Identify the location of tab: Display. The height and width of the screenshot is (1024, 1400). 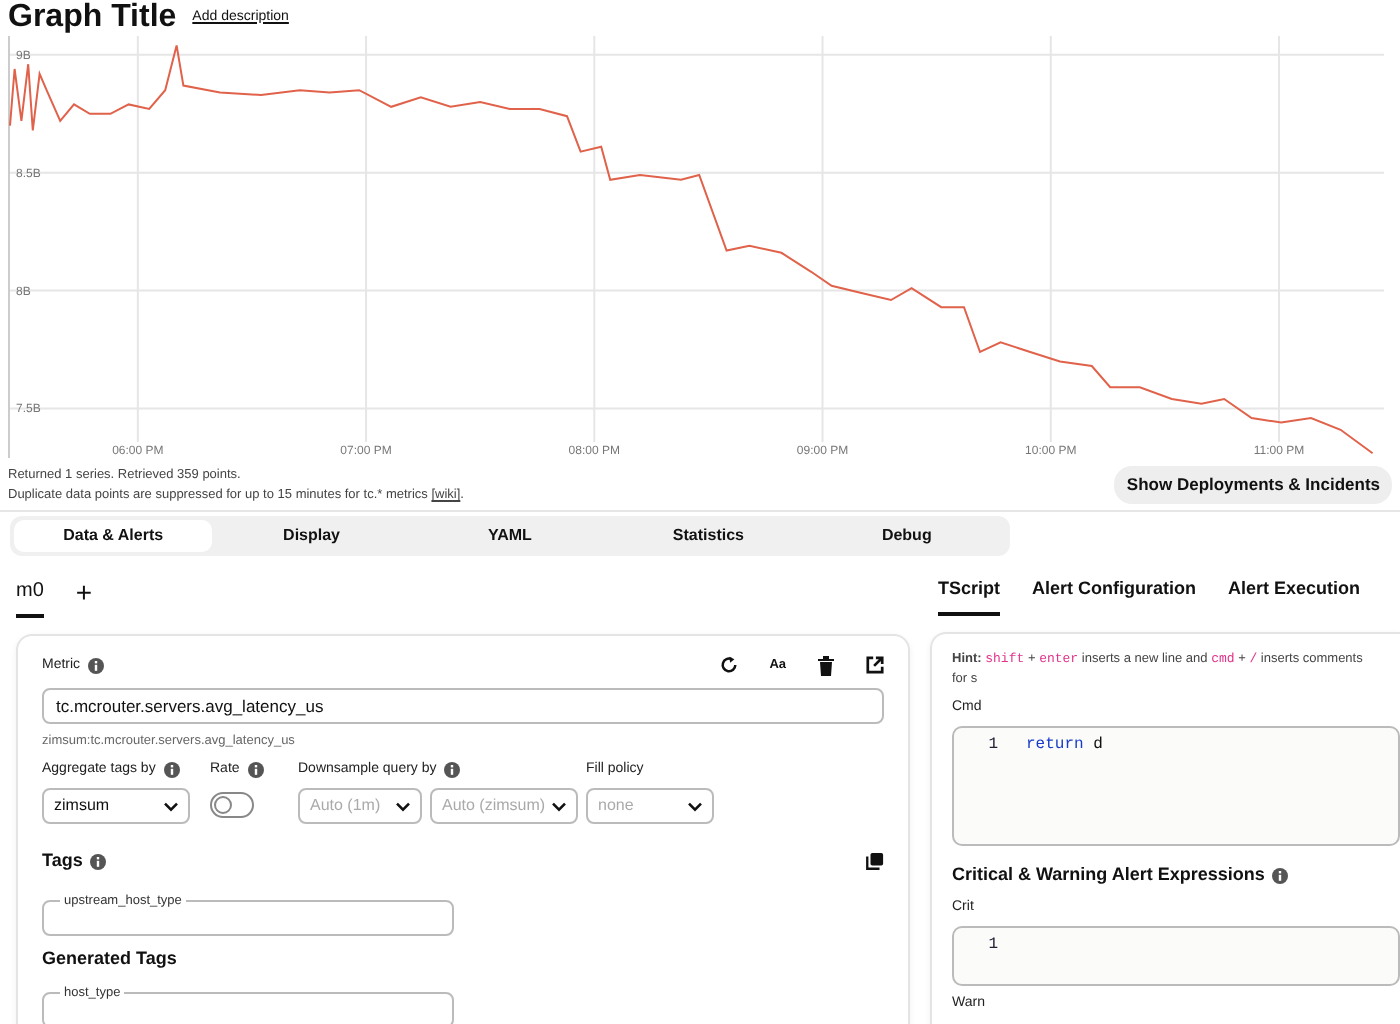
(311, 536).